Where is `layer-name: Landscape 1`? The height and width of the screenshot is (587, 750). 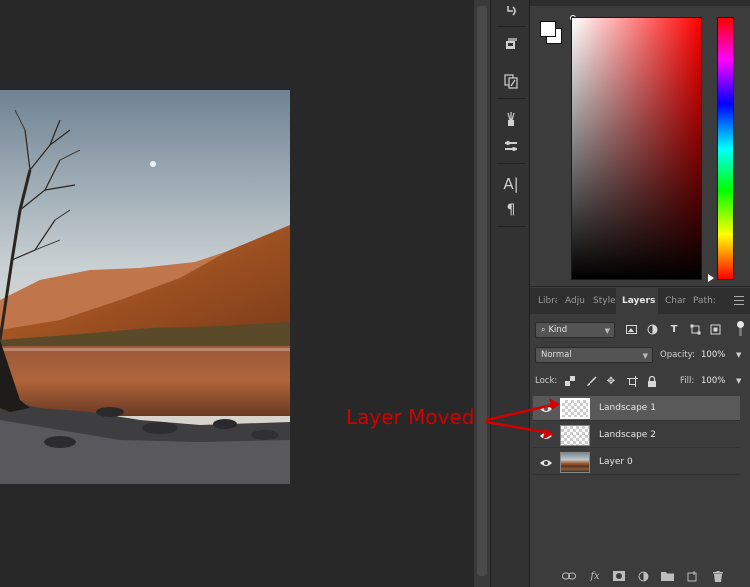
layer-name: Landscape 1 is located at coordinates (627, 408).